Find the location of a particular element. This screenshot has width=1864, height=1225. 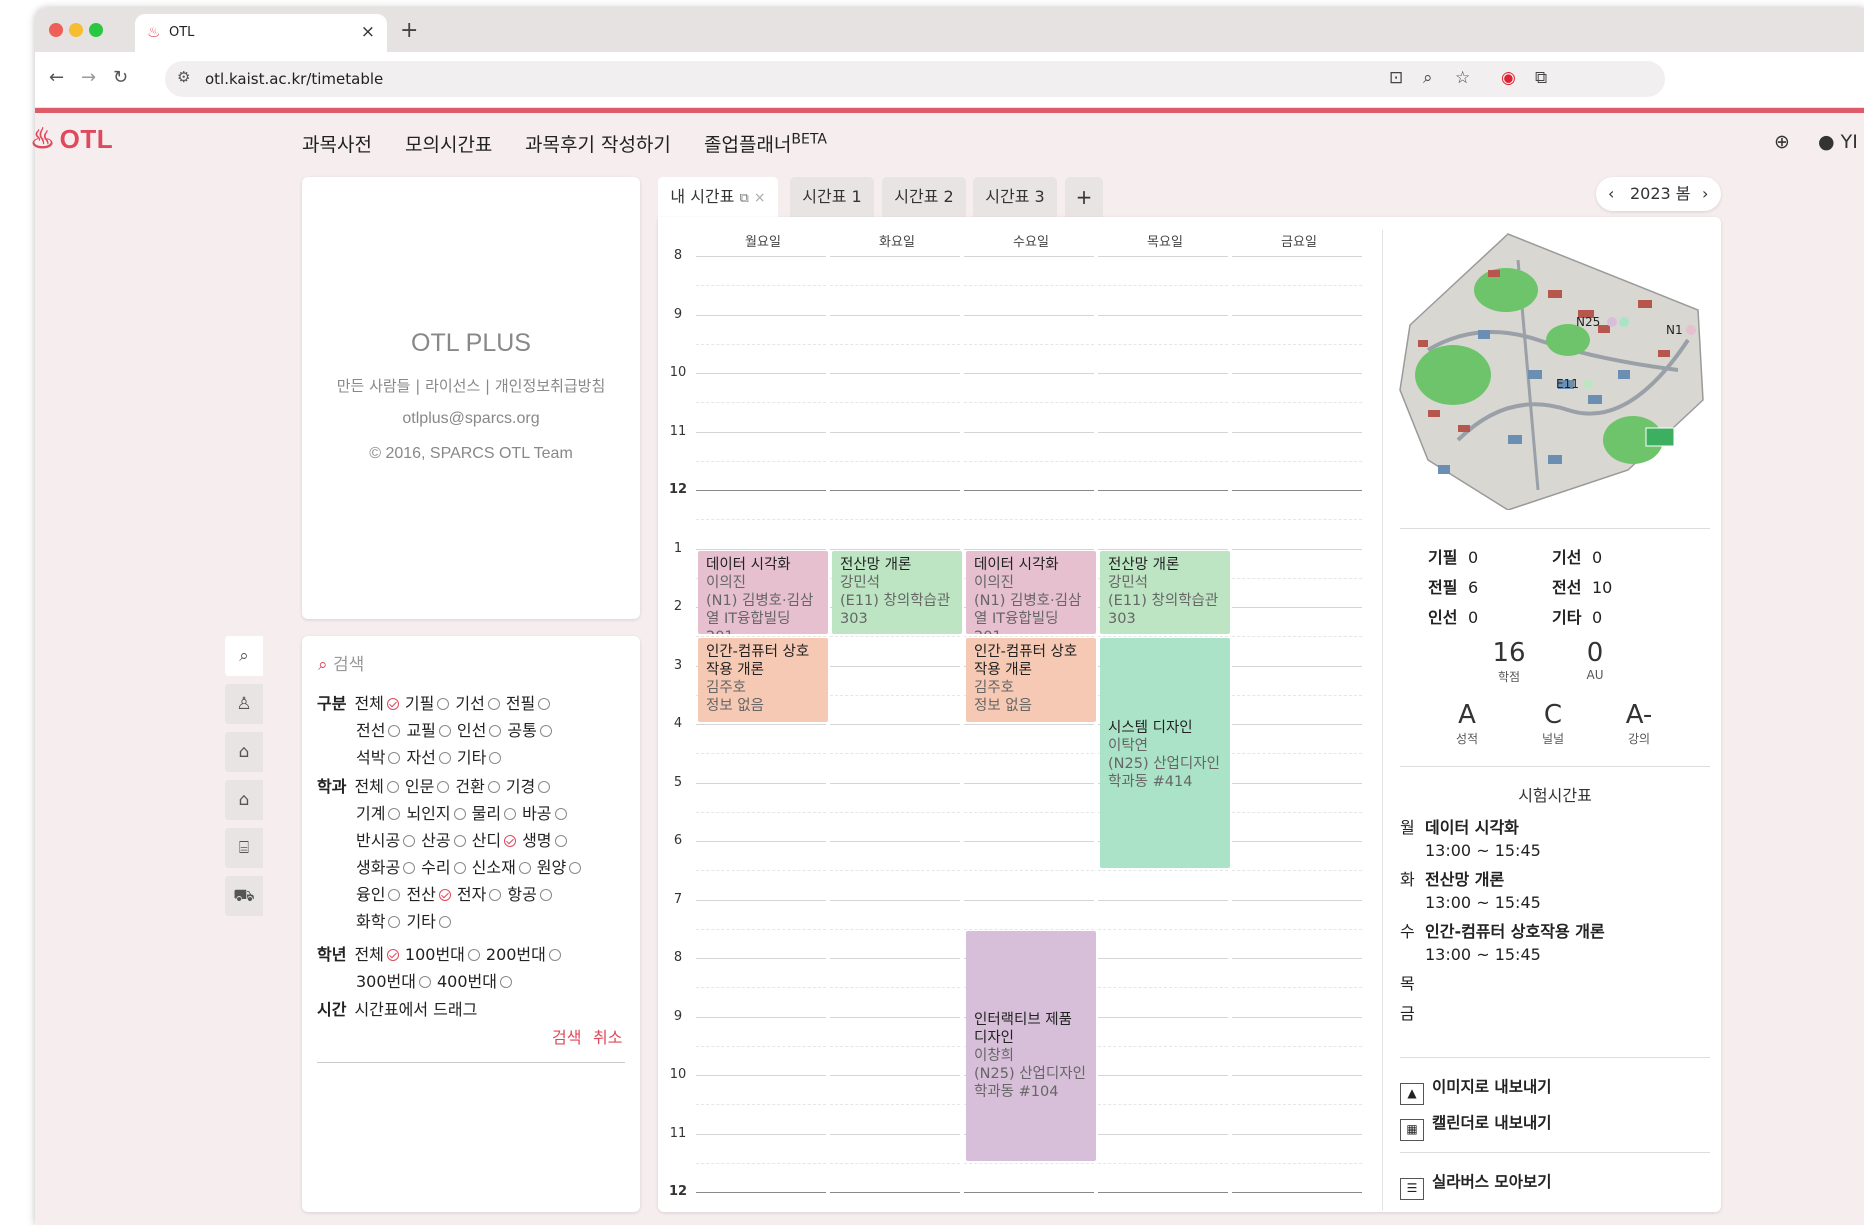

type-option: 전필 is located at coordinates (528, 703).